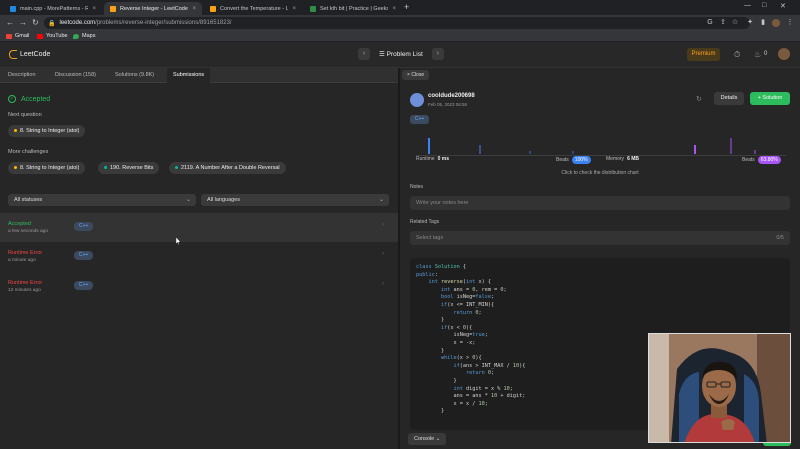 The height and width of the screenshot is (449, 800). I want to click on status-filter-select: All statuses ⌄, so click(102, 200).